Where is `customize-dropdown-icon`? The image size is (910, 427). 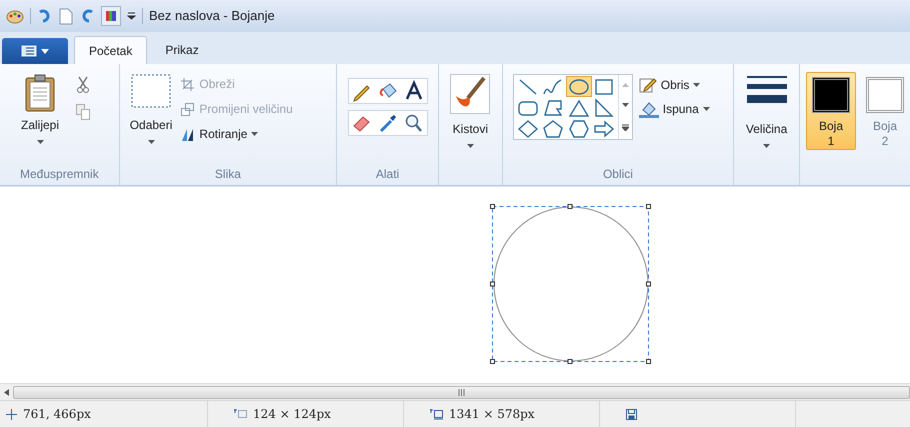 customize-dropdown-icon is located at coordinates (131, 16).